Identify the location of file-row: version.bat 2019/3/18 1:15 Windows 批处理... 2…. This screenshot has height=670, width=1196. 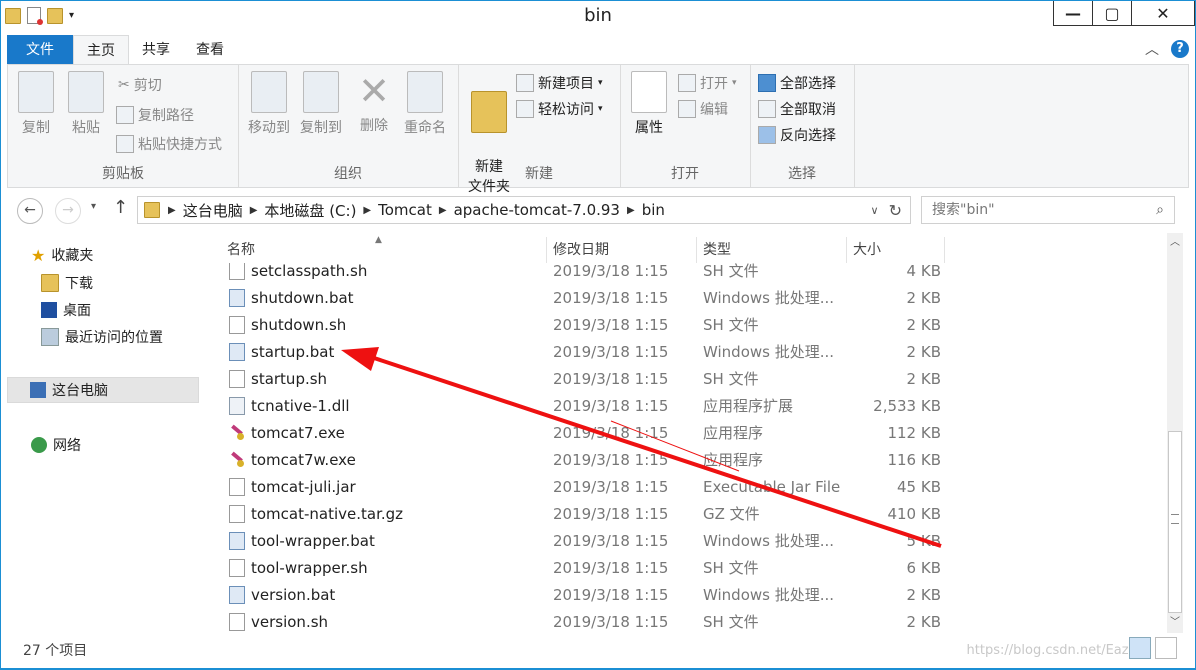
(574, 594).